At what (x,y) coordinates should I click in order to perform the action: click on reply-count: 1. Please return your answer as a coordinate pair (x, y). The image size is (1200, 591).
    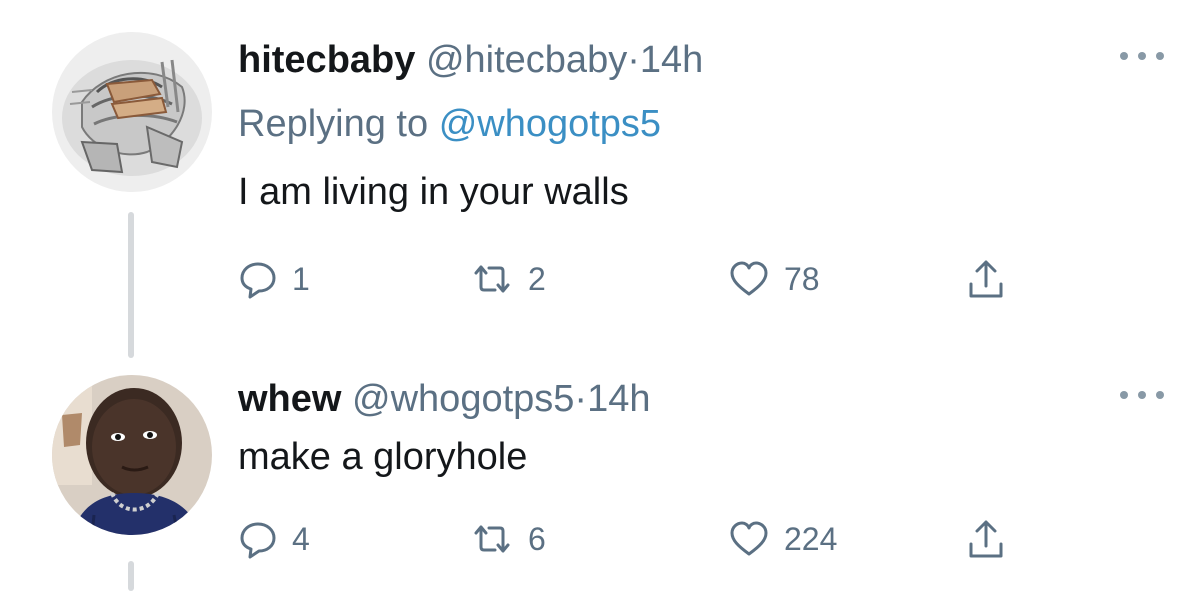
    Looking at the image, I should click on (301, 278).